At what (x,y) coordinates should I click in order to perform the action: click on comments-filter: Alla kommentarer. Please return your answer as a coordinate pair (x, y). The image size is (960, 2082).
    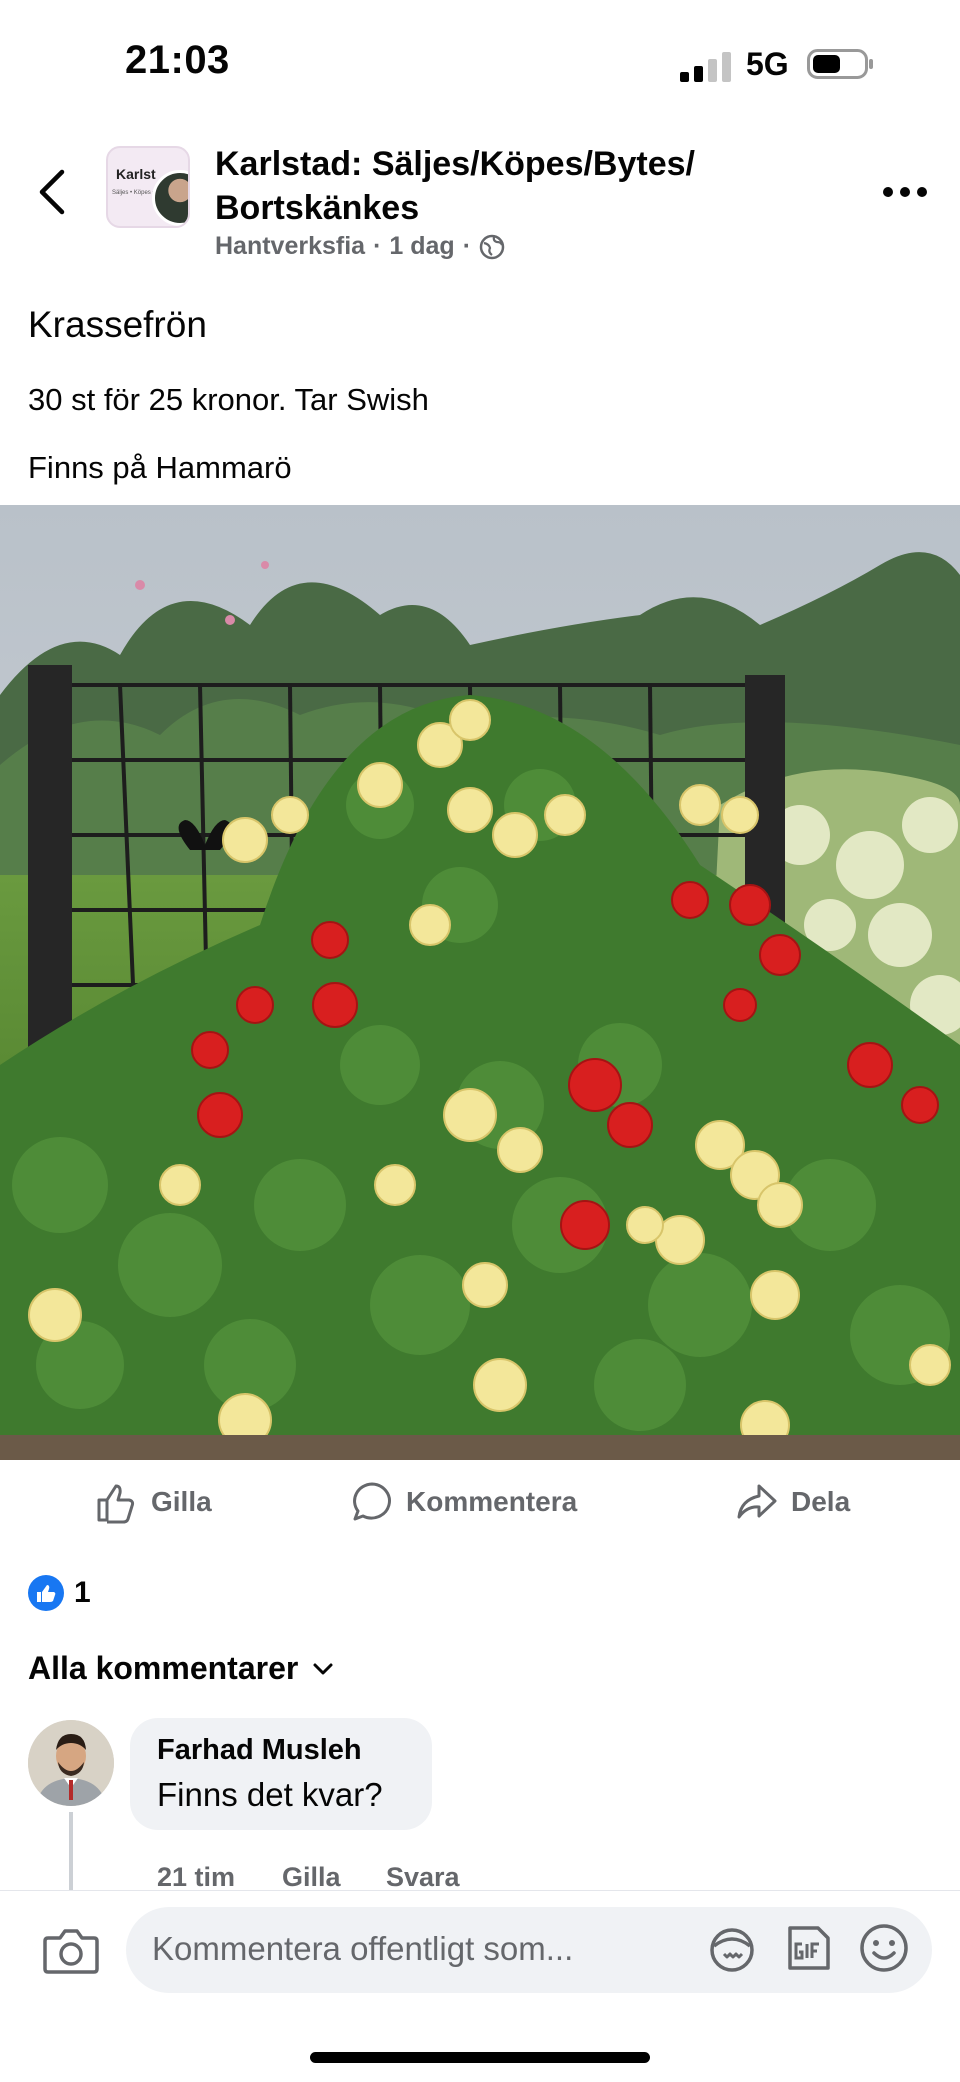
    Looking at the image, I should click on (181, 1668).